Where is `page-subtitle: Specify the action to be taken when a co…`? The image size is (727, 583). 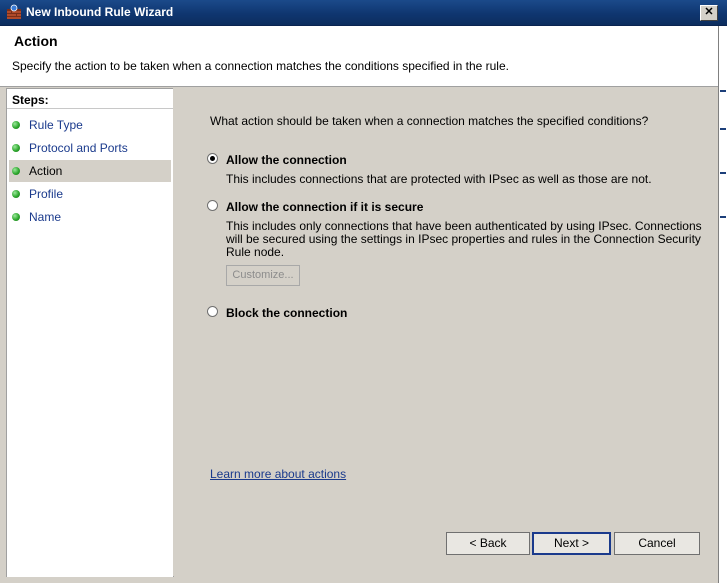
page-subtitle: Specify the action to be taken when a co… is located at coordinates (260, 66).